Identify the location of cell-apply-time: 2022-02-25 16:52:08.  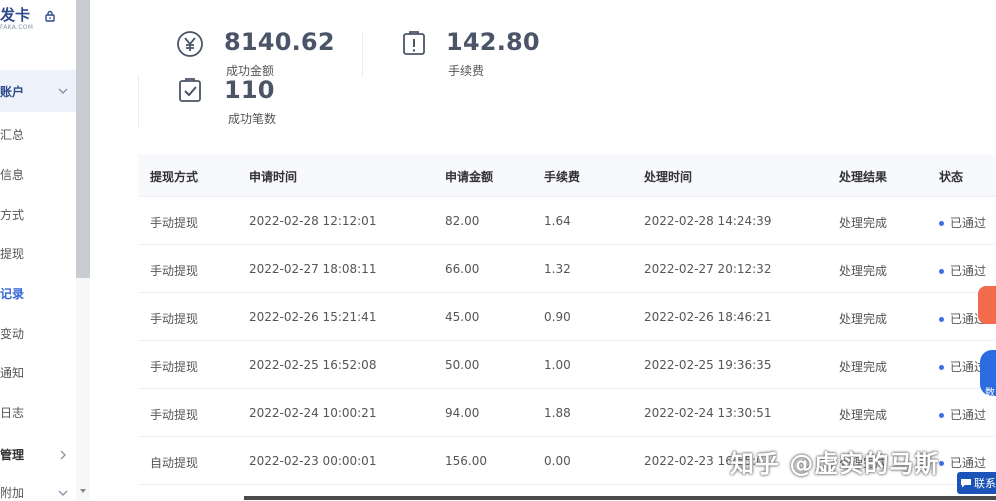
(313, 365).